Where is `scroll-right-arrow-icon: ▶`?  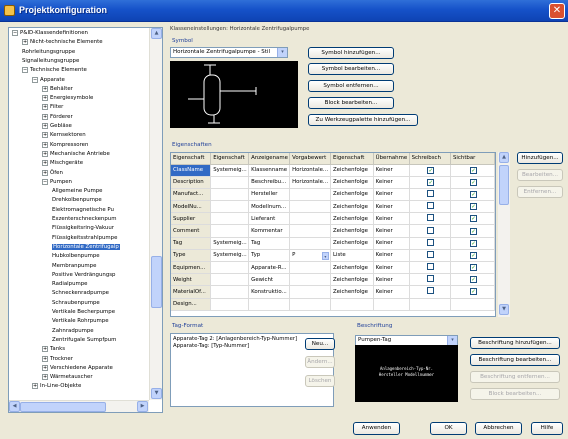 scroll-right-arrow-icon: ▶ is located at coordinates (142, 406).